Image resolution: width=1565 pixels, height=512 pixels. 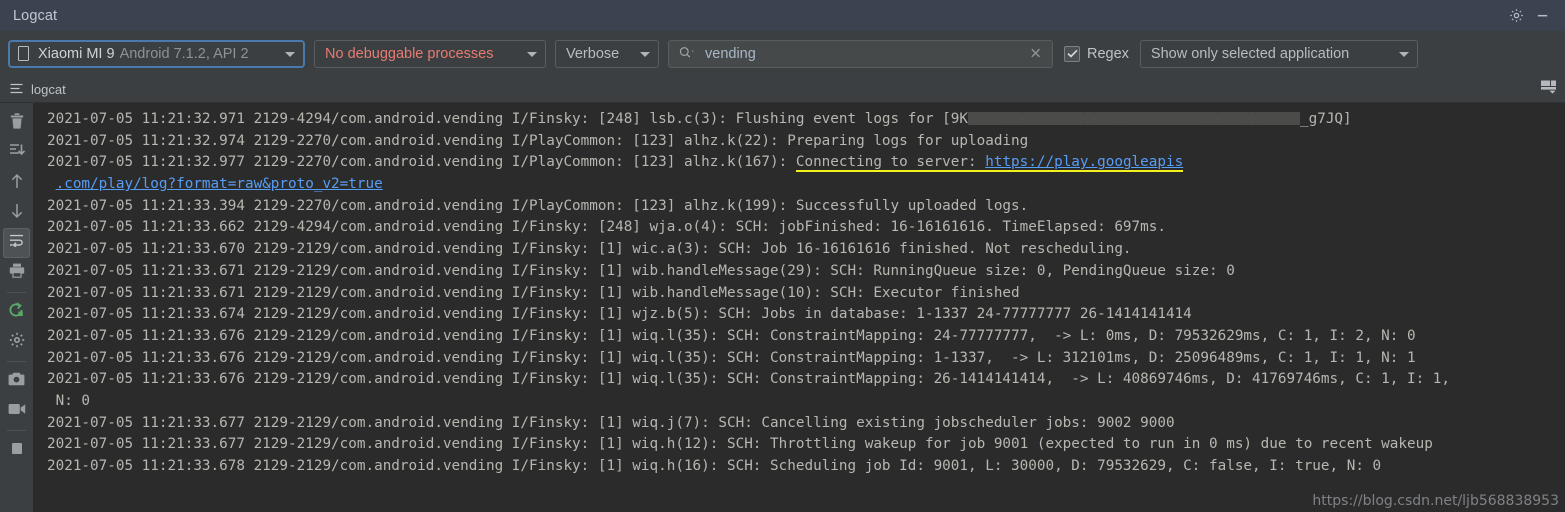 What do you see at coordinates (1084, 163) in the screenshot?
I see `log-link: https://play.googleapis` at bounding box center [1084, 163].